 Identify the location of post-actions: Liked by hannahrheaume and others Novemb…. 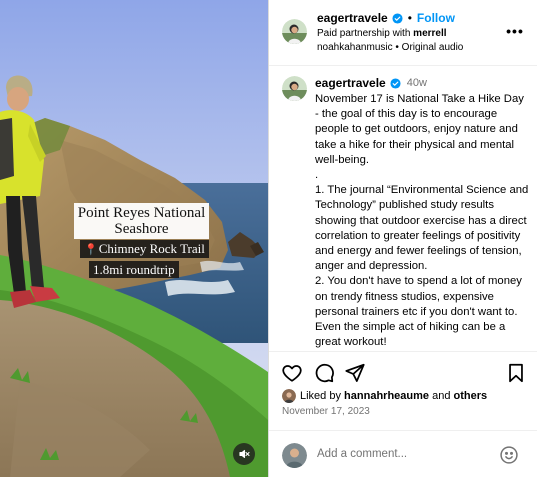
(403, 396).